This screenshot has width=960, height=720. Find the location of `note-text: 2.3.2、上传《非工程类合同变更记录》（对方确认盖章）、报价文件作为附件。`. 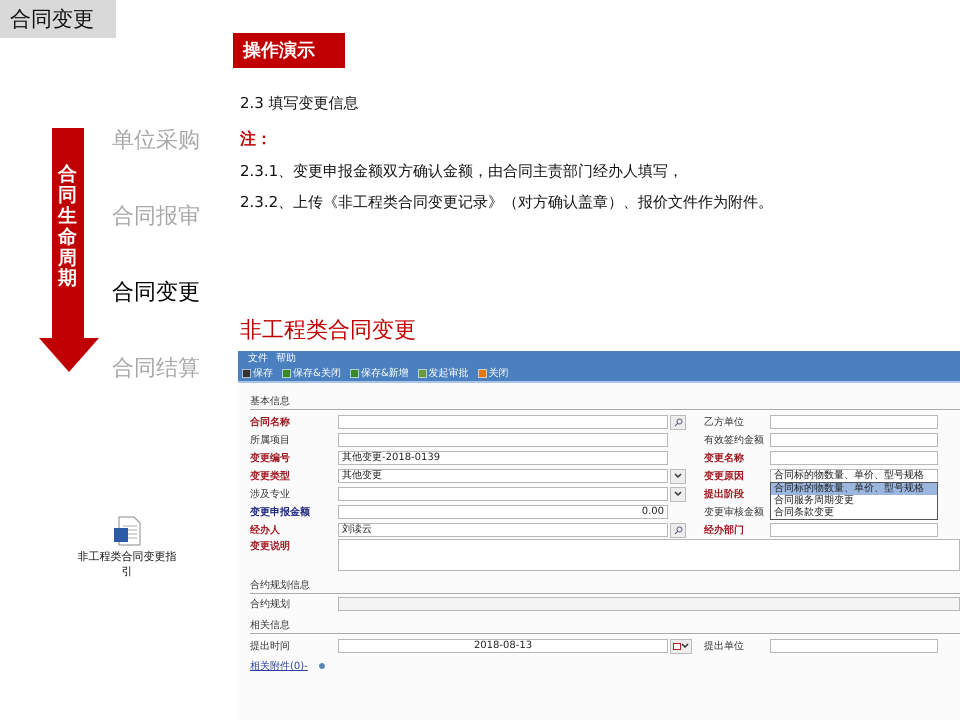

note-text: 2.3.2、上传《非工程类合同变更记录》（对方确认盖章）、报价文件作为附件。 is located at coordinates (507, 202).